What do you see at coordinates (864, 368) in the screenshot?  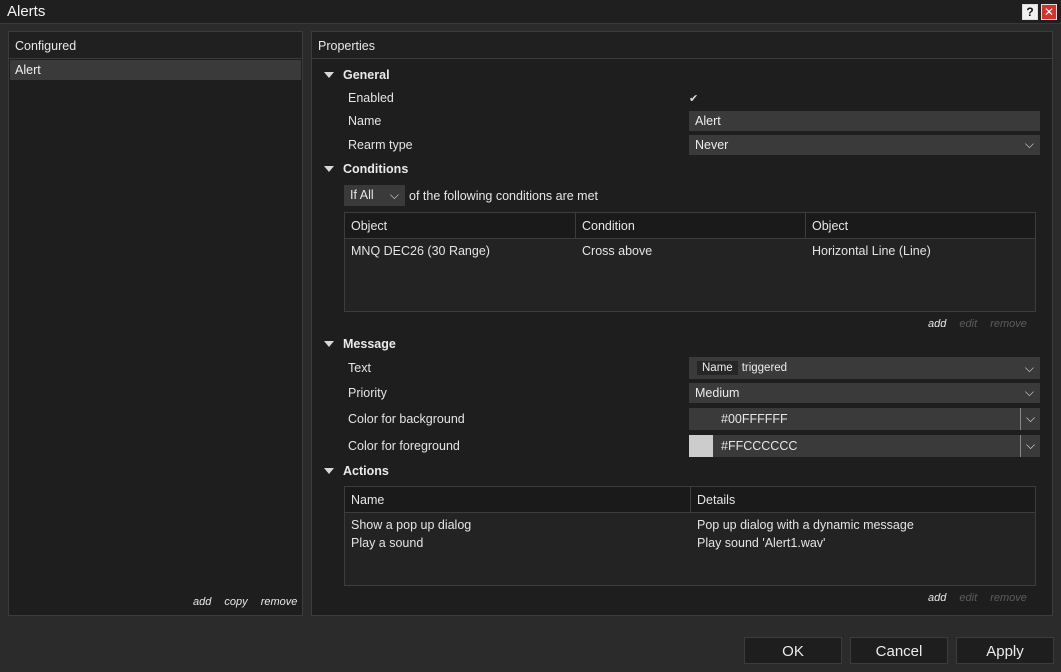 I see `message-text-select: Name triggered ⌵` at bounding box center [864, 368].